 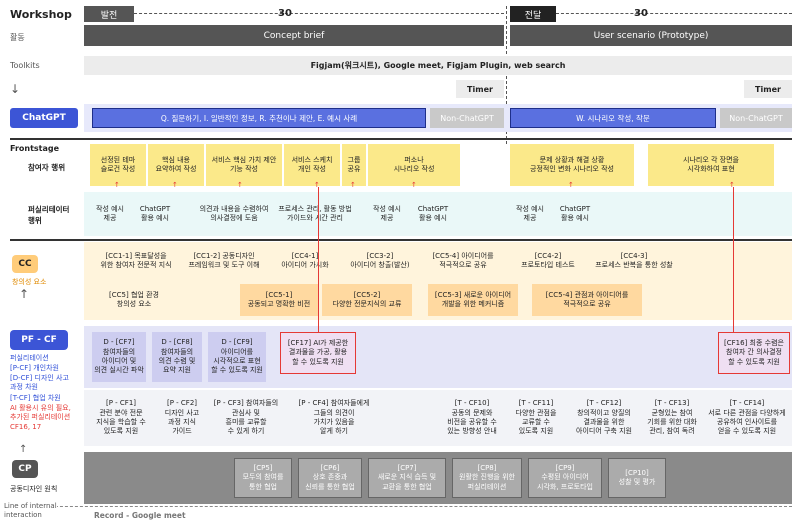 I want to click on cc-row1-item-6-text: [CC4-2] 프로토타입 테스트, so click(x=548, y=260).